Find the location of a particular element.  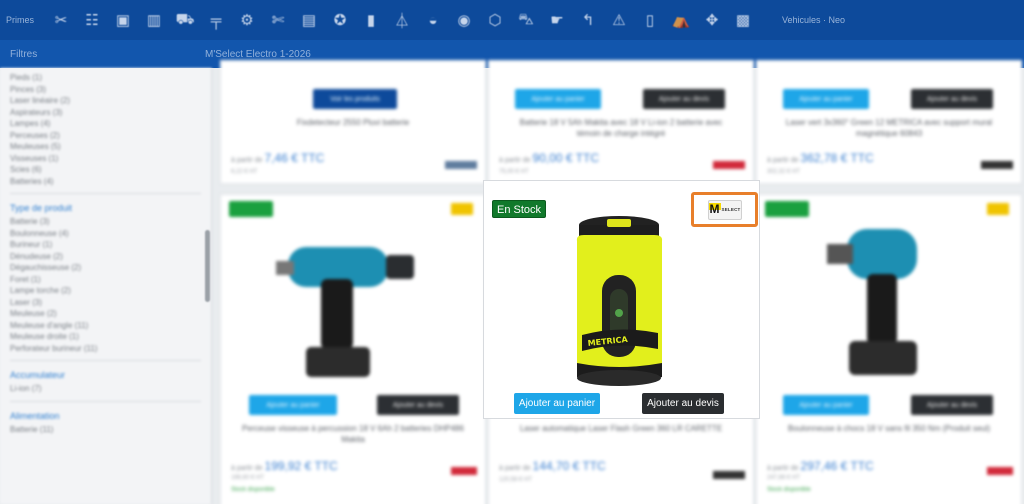

bolt-icon: ✪ is located at coordinates (340, 20).